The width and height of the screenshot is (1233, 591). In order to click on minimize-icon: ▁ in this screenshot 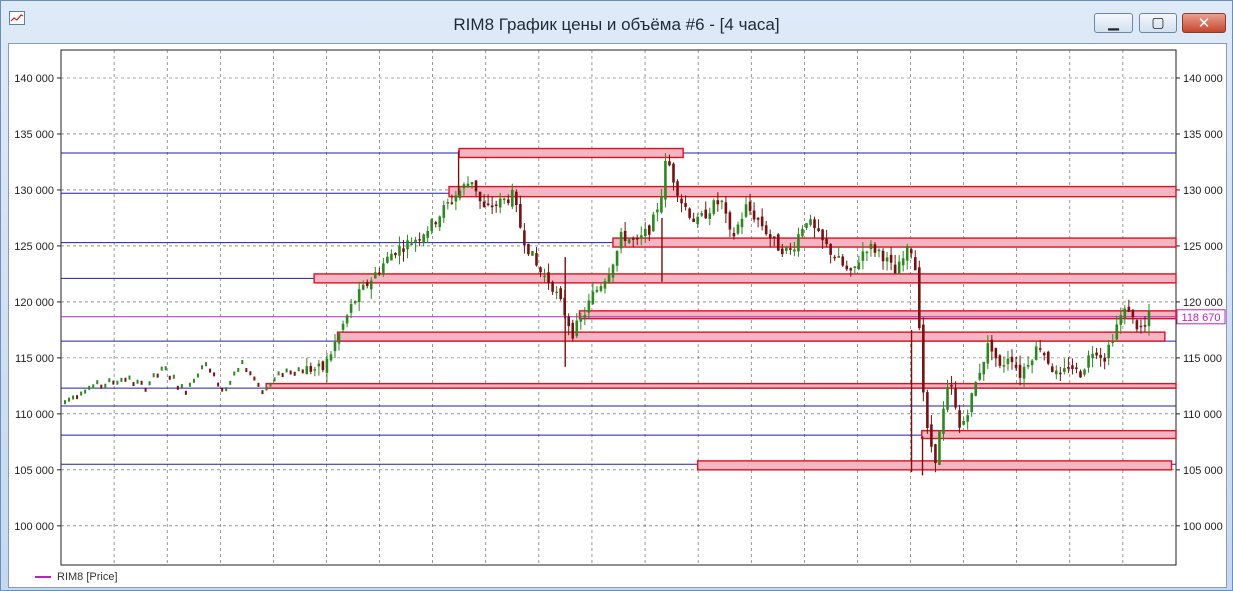, I will do `click(1113, 23)`.